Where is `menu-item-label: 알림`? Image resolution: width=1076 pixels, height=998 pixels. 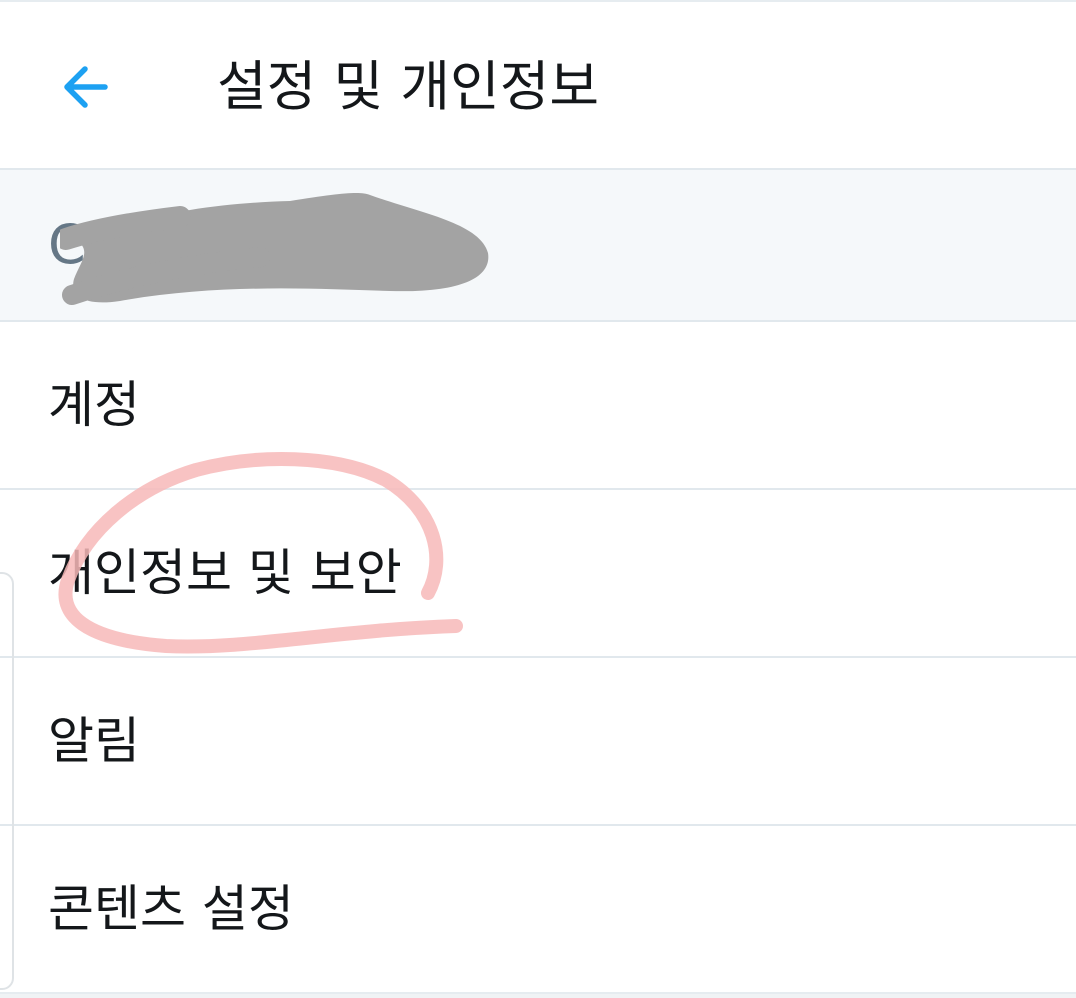
menu-item-label: 알림 is located at coordinates (94, 741).